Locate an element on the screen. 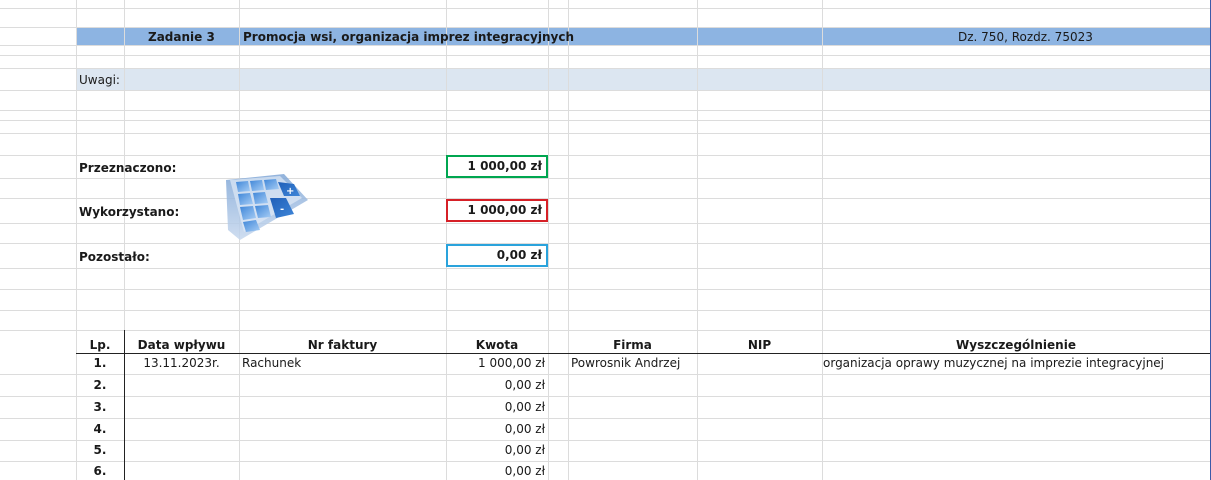  row-date: 13.11.2023r. is located at coordinates (181, 363).